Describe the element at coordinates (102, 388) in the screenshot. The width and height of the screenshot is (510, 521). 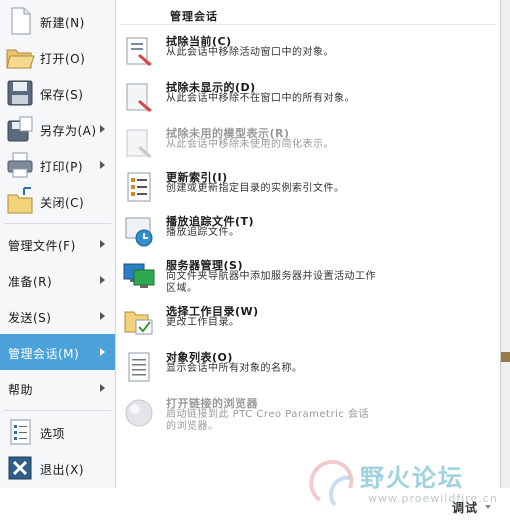
I see `help-arrow-icon` at that location.